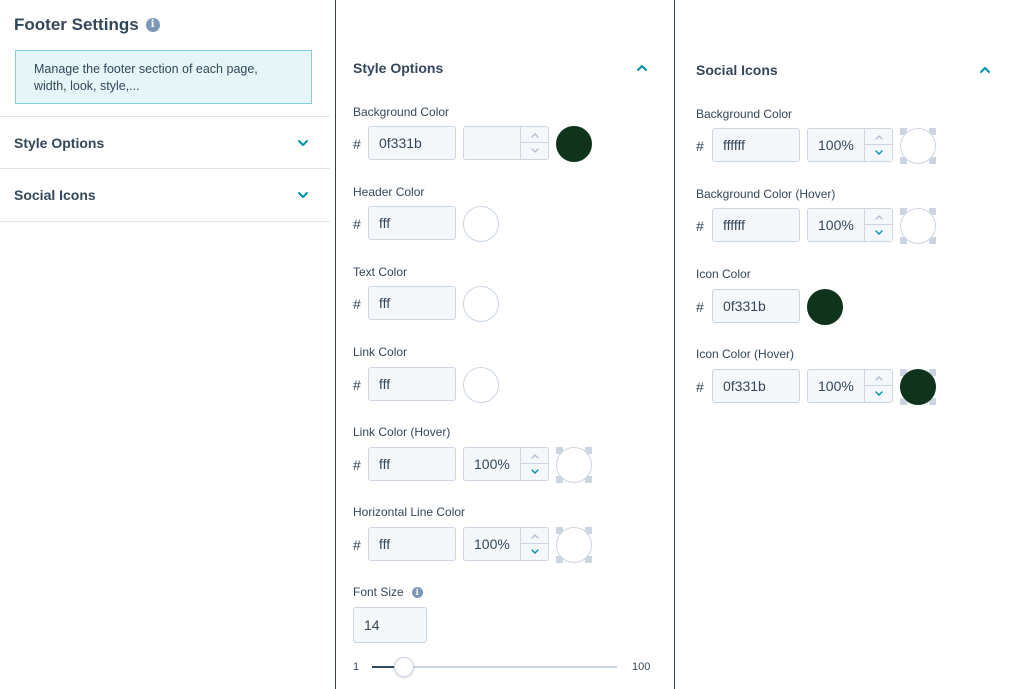 This screenshot has height=689, width=1009. What do you see at coordinates (756, 306) in the screenshot?
I see `icon-color-hex-input: 0f331b` at bounding box center [756, 306].